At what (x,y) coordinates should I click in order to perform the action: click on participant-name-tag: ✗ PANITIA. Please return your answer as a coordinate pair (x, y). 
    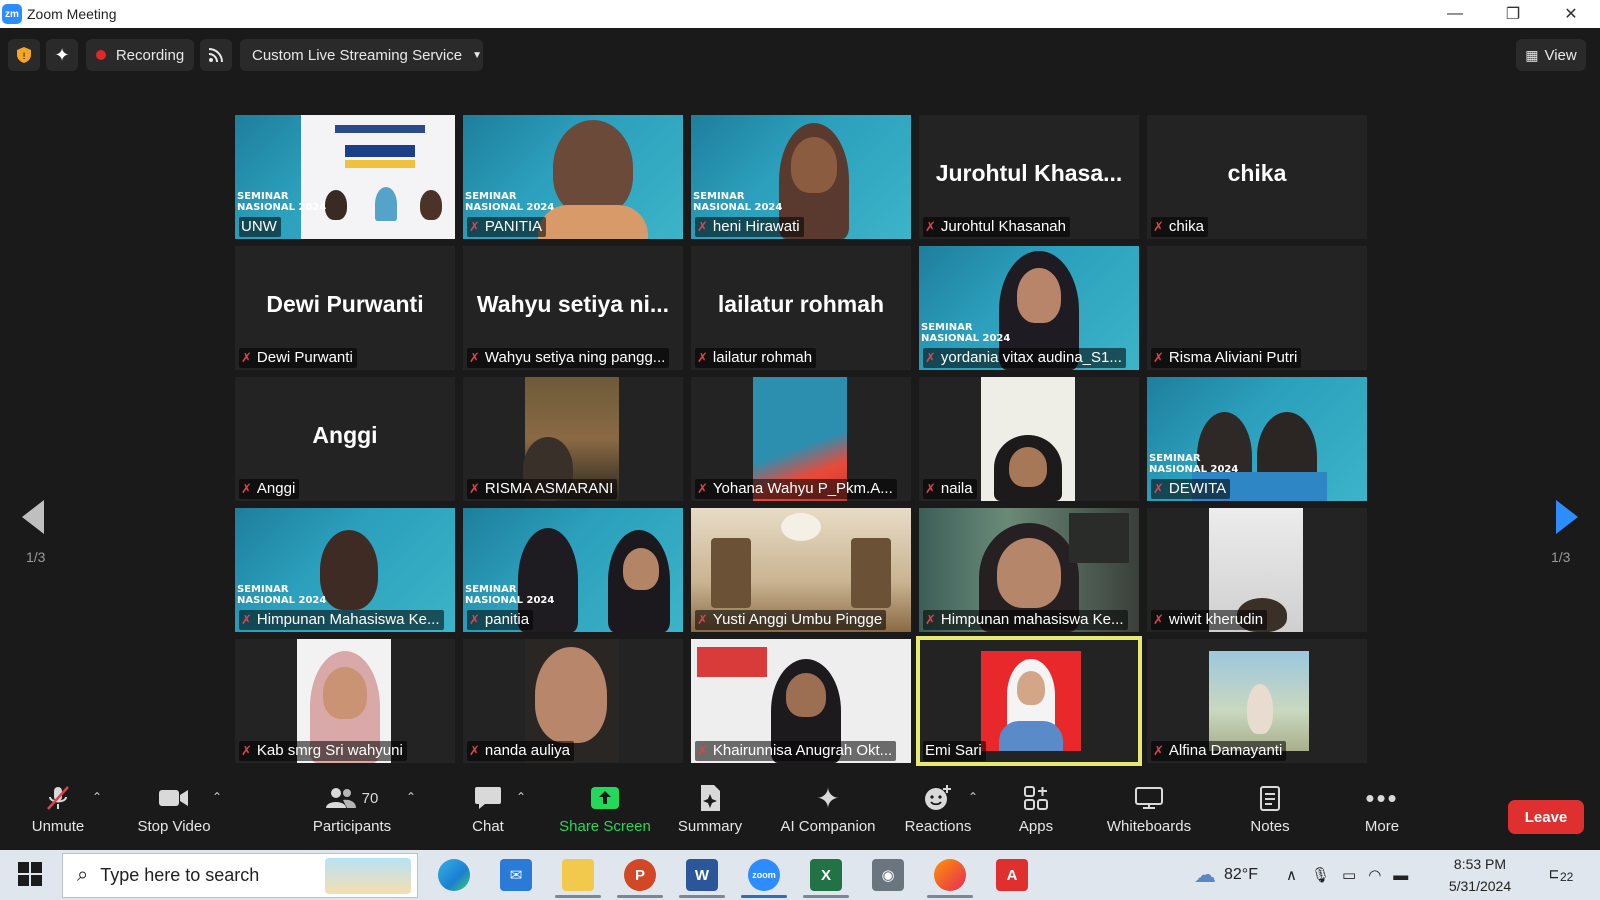
    Looking at the image, I should click on (507, 227).